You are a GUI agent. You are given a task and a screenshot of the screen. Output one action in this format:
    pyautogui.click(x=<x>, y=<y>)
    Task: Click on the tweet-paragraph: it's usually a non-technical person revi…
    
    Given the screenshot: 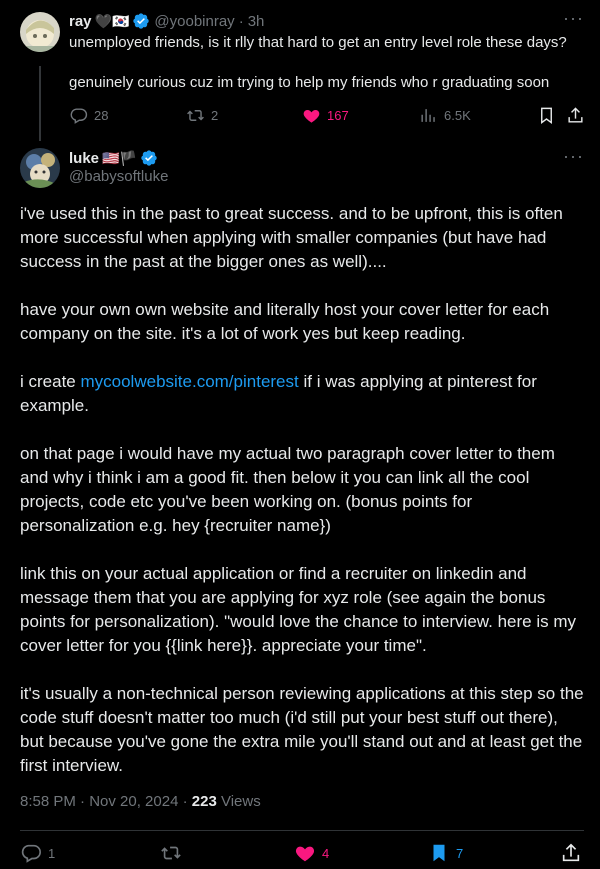 What is the action you would take?
    pyautogui.click(x=302, y=729)
    